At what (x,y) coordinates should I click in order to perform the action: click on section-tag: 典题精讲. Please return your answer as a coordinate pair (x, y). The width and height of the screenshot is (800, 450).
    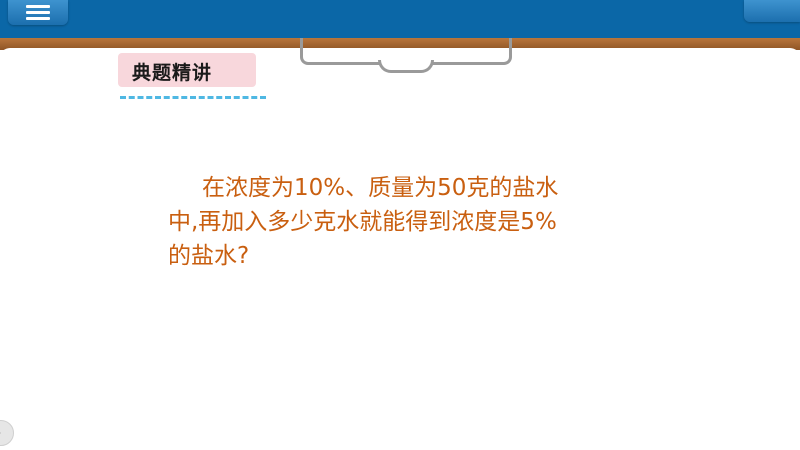
    Looking at the image, I should click on (187, 70).